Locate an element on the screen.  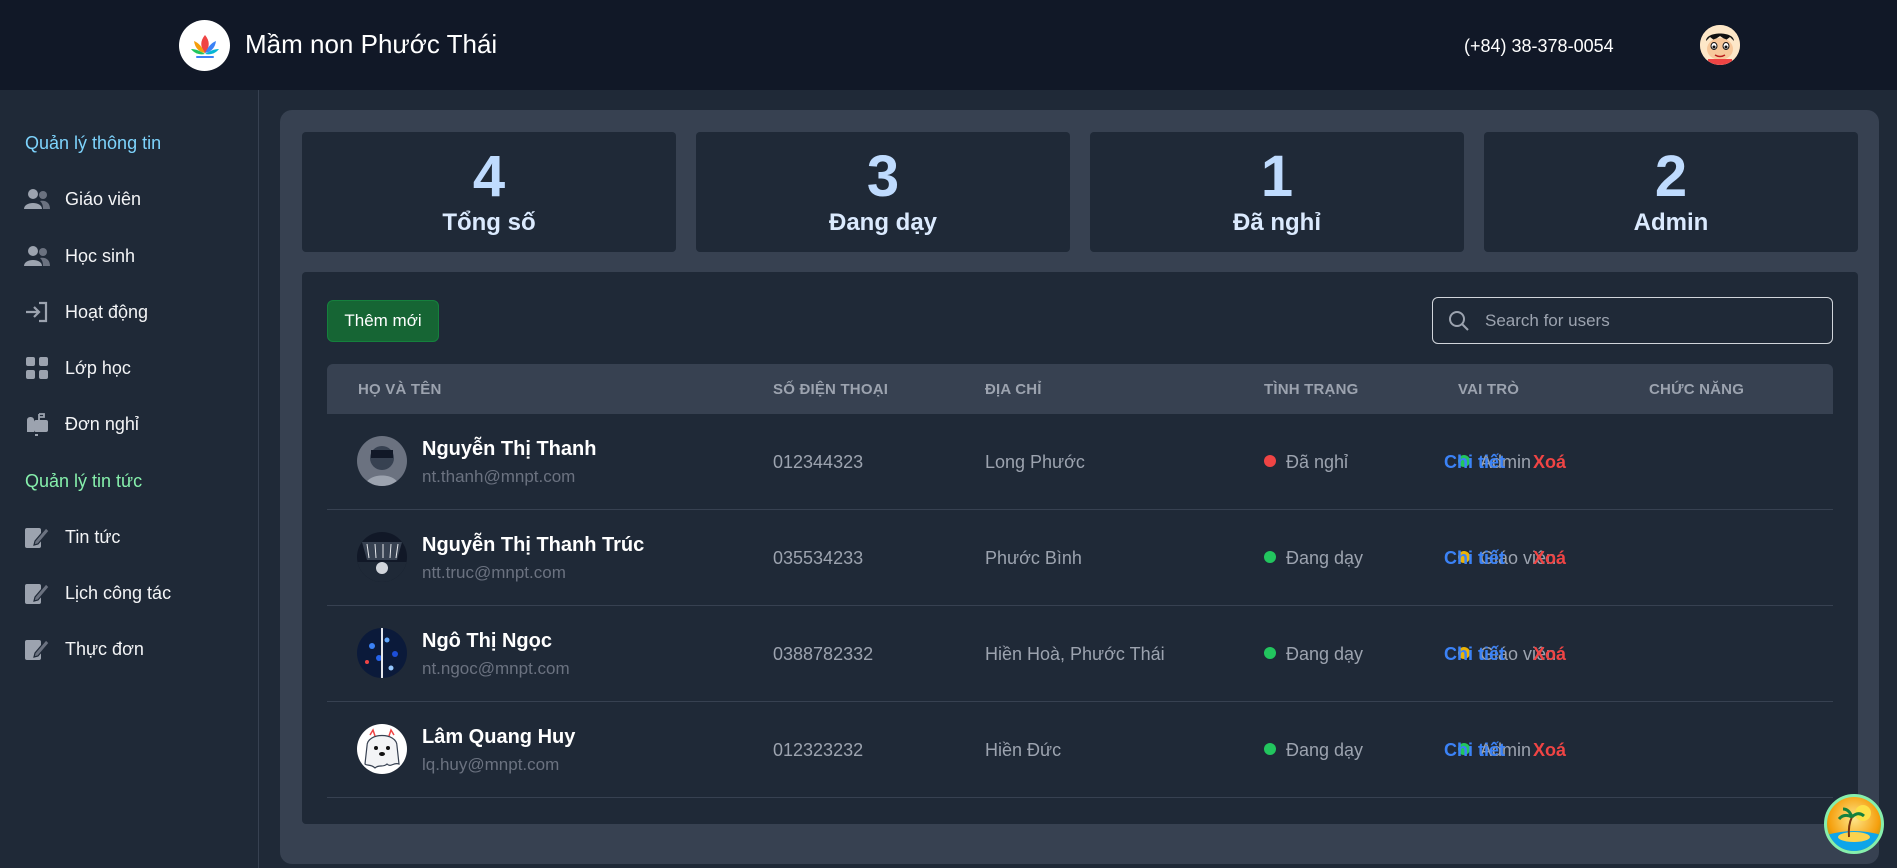
user-address: Hiền Đức is located at coordinates (1023, 750).